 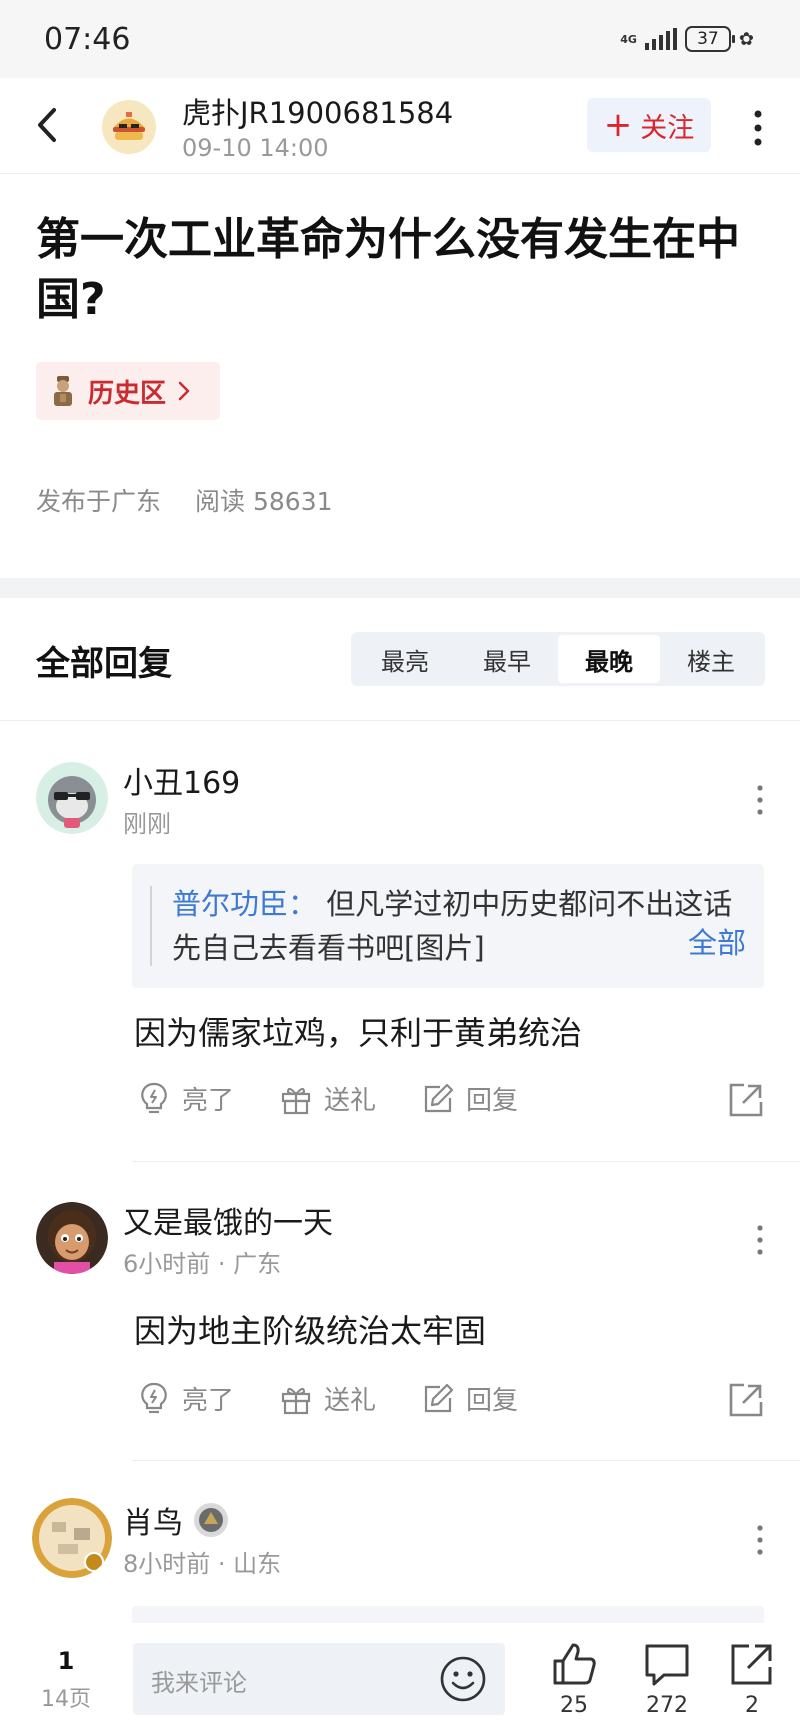 I want to click on bottom-bar: 1 14页 我来评论 25 272 2, so click(x=400, y=1678).